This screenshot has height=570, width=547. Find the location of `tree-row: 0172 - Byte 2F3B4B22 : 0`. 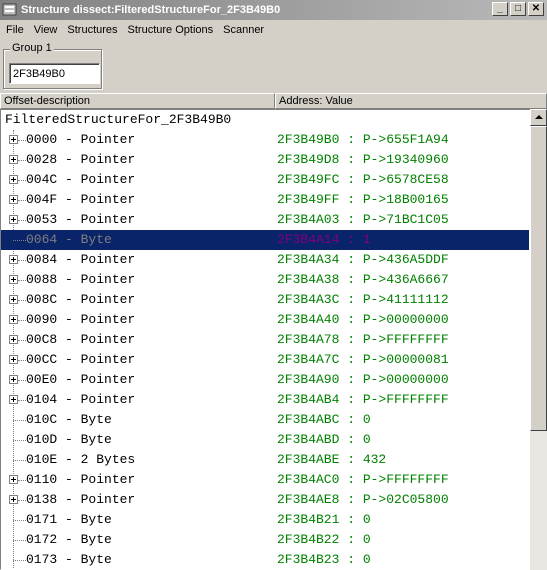

tree-row: 0172 - Byte 2F3B4B22 : 0 is located at coordinates (265, 540).